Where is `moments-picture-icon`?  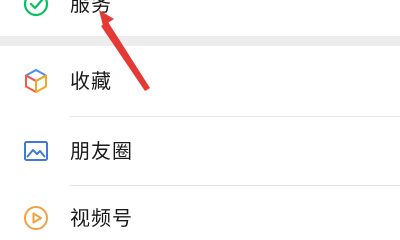
moments-picture-icon is located at coordinates (36, 151).